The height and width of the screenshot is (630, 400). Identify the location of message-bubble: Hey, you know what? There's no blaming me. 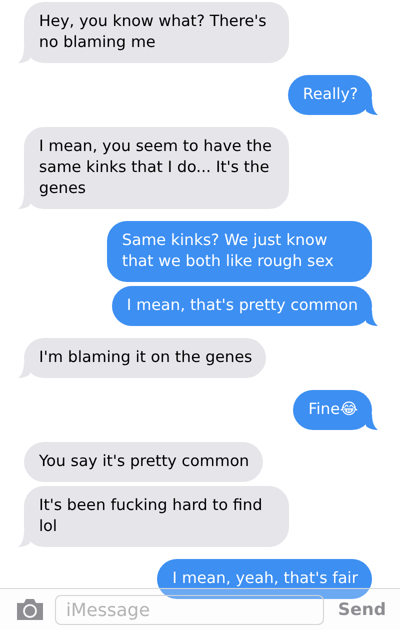
(156, 32).